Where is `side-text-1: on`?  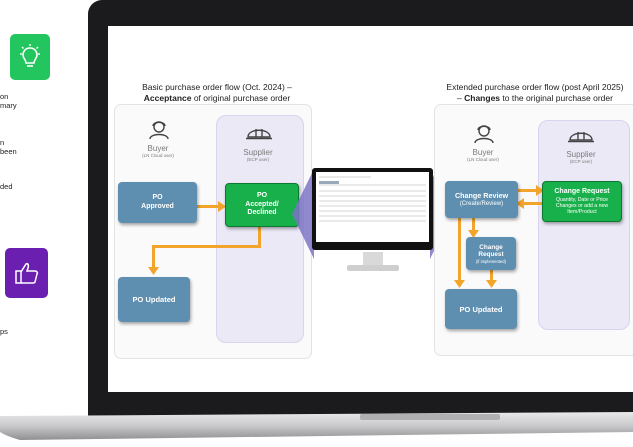 side-text-1: on is located at coordinates (4, 96).